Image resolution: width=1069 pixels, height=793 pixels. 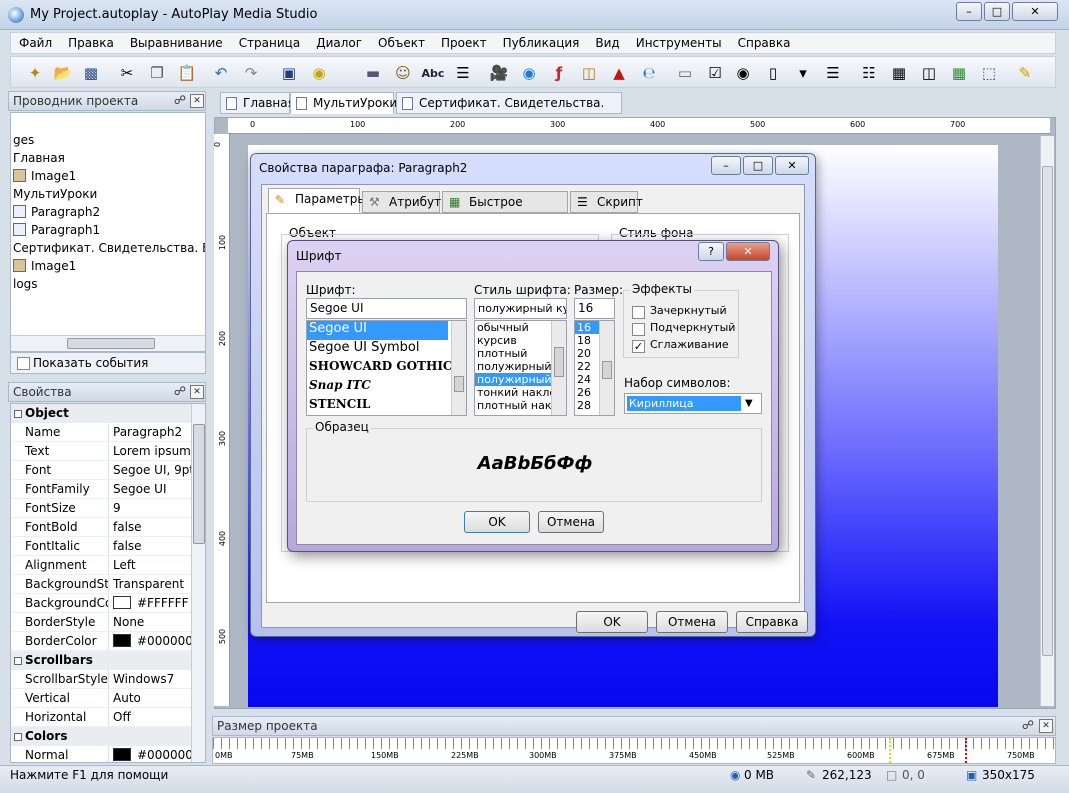 I want to click on cut-icon: ✂, so click(x=127, y=73).